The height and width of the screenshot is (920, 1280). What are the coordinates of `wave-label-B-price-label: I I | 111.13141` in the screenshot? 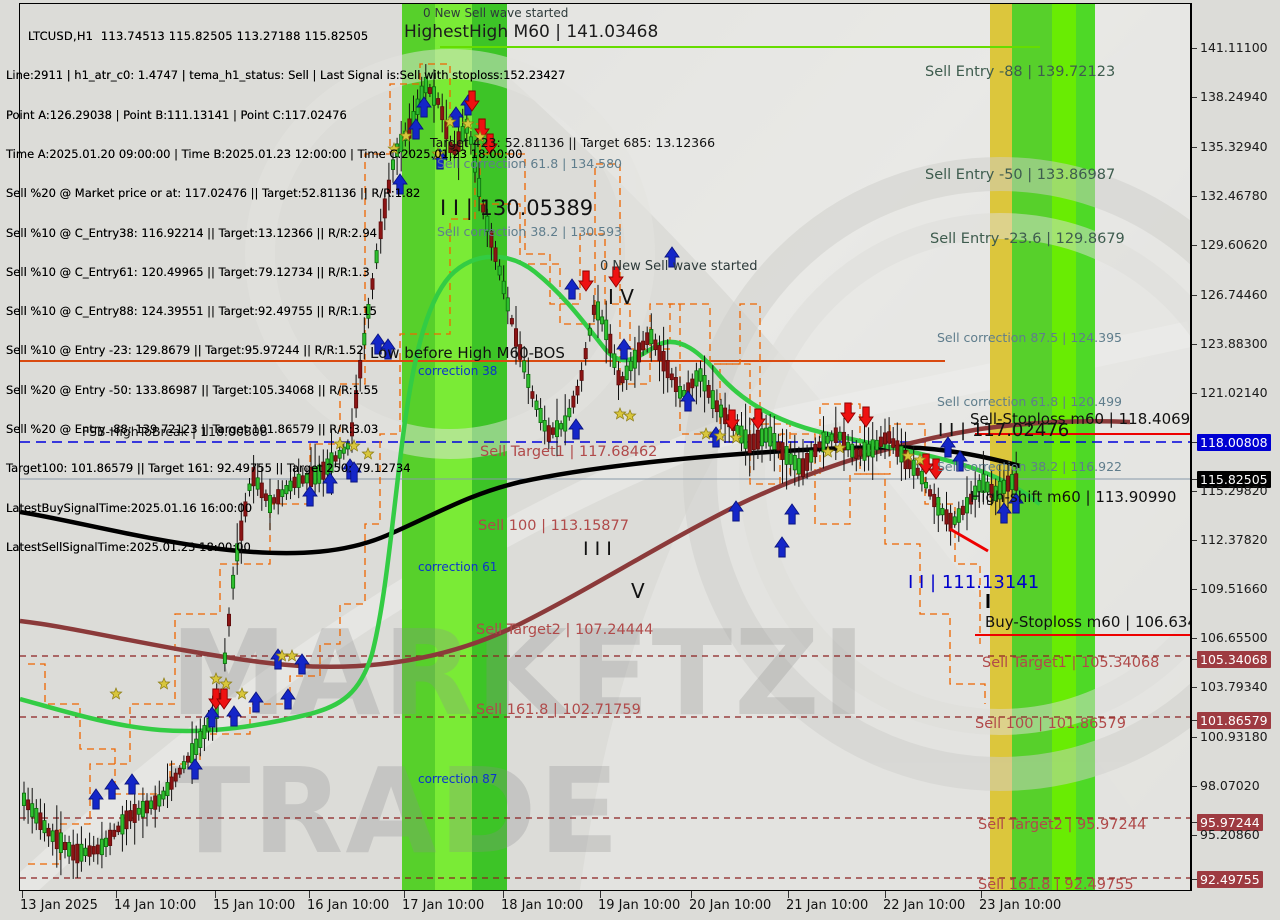 It's located at (974, 582).